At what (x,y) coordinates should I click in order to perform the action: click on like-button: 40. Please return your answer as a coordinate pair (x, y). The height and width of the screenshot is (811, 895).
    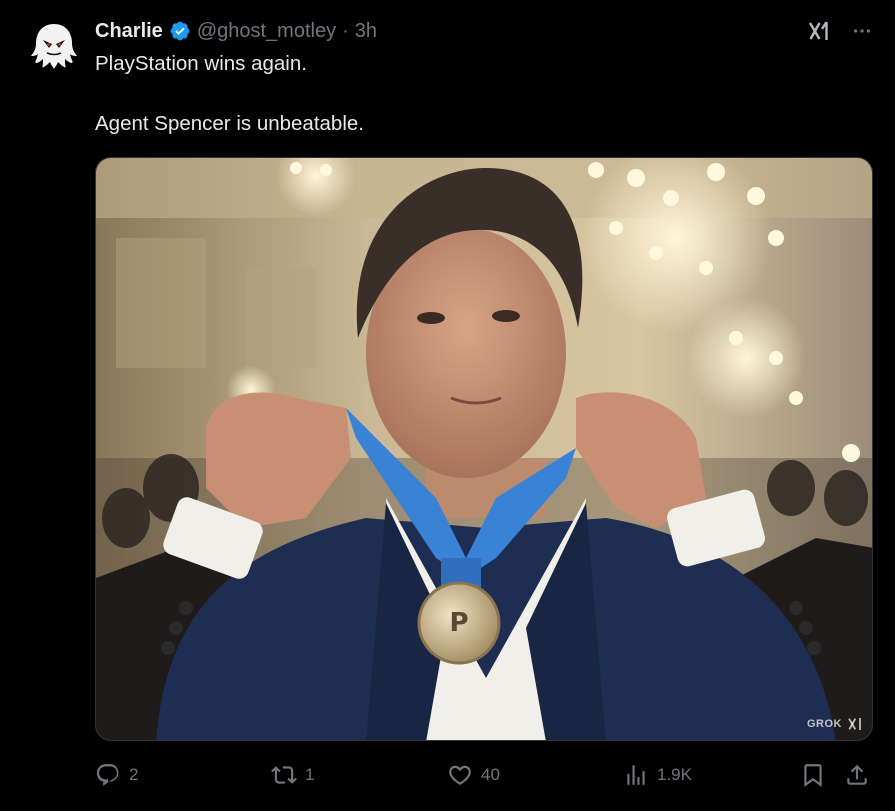
    Looking at the image, I should click on (473, 775).